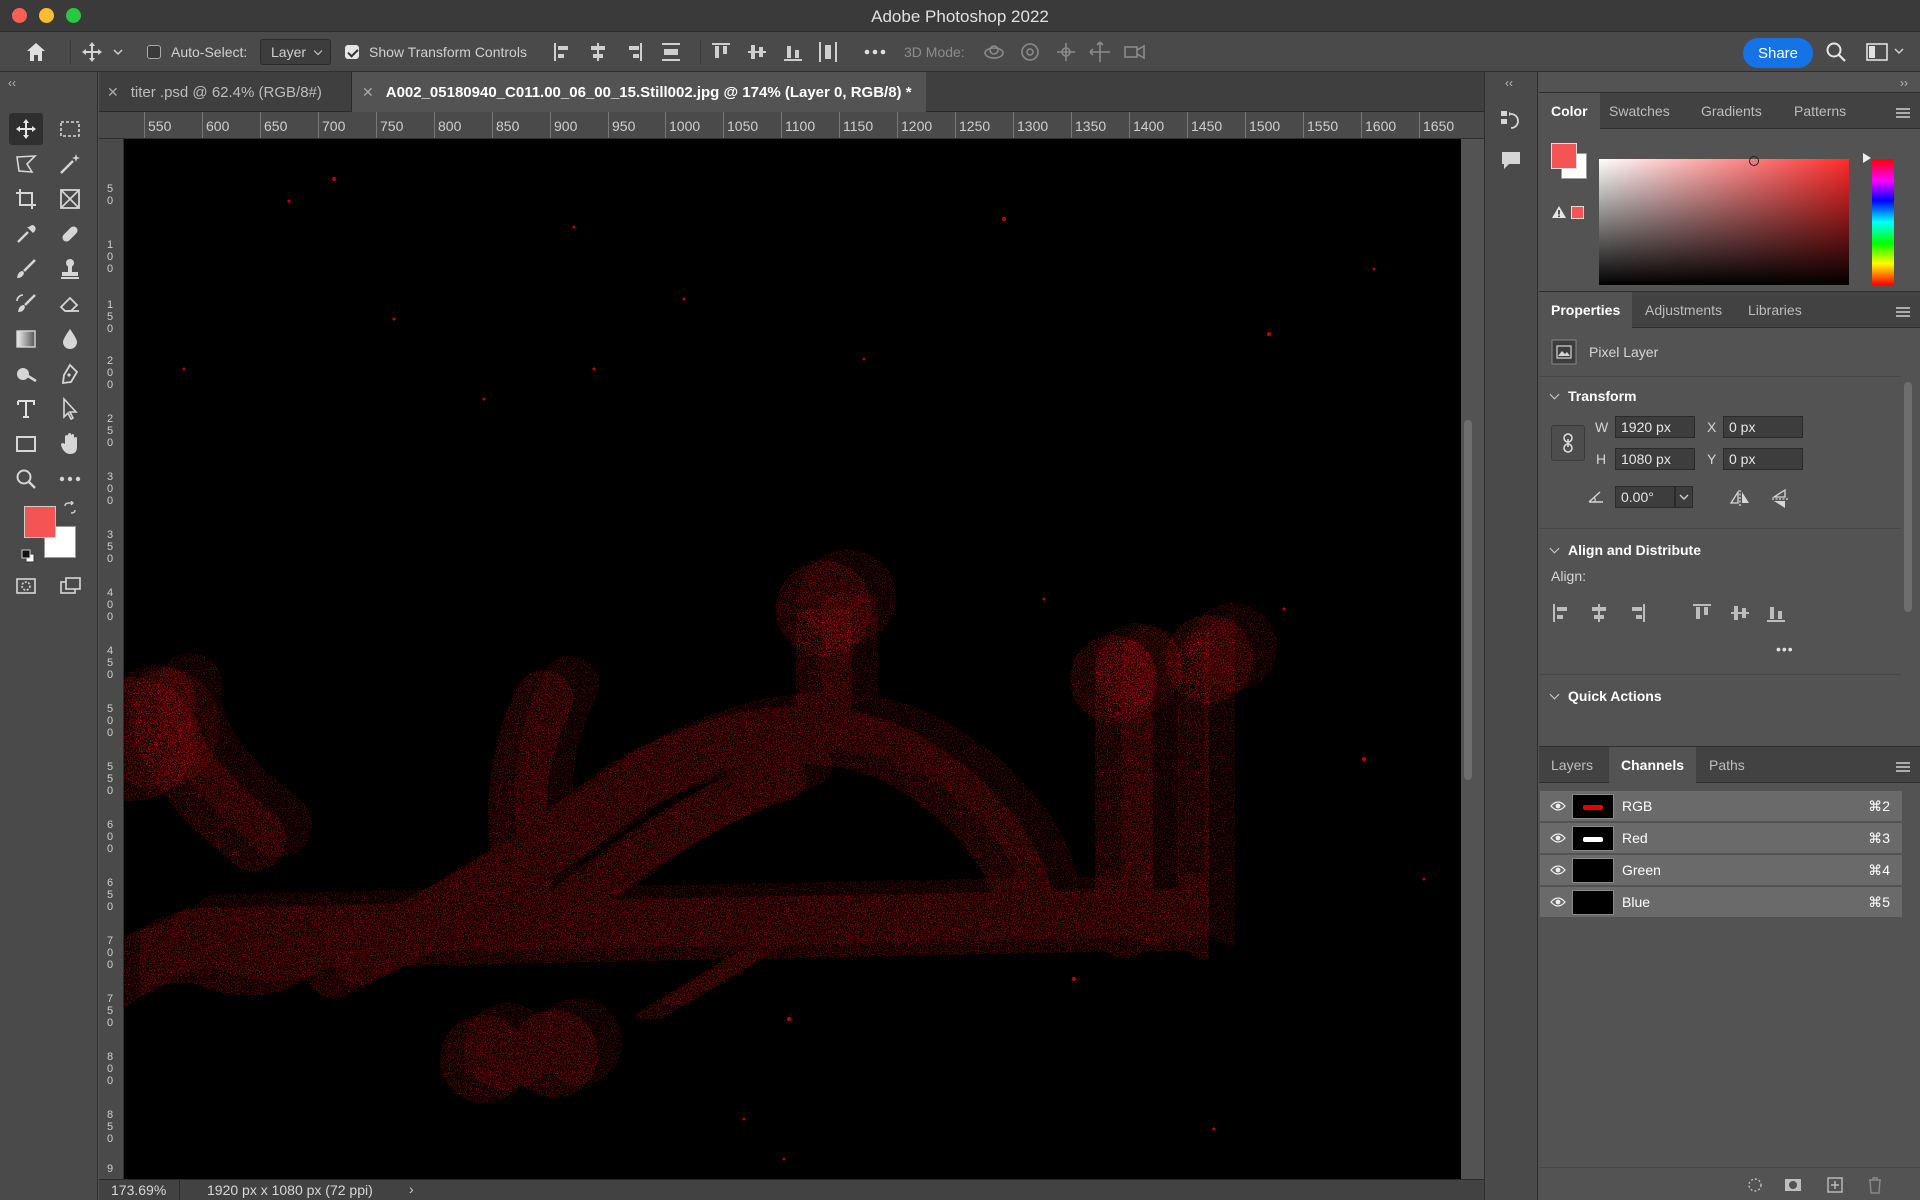 The width and height of the screenshot is (1920, 1200). Describe the element at coordinates (1867, 158) in the screenshot. I see `hue-slider-handle` at that location.